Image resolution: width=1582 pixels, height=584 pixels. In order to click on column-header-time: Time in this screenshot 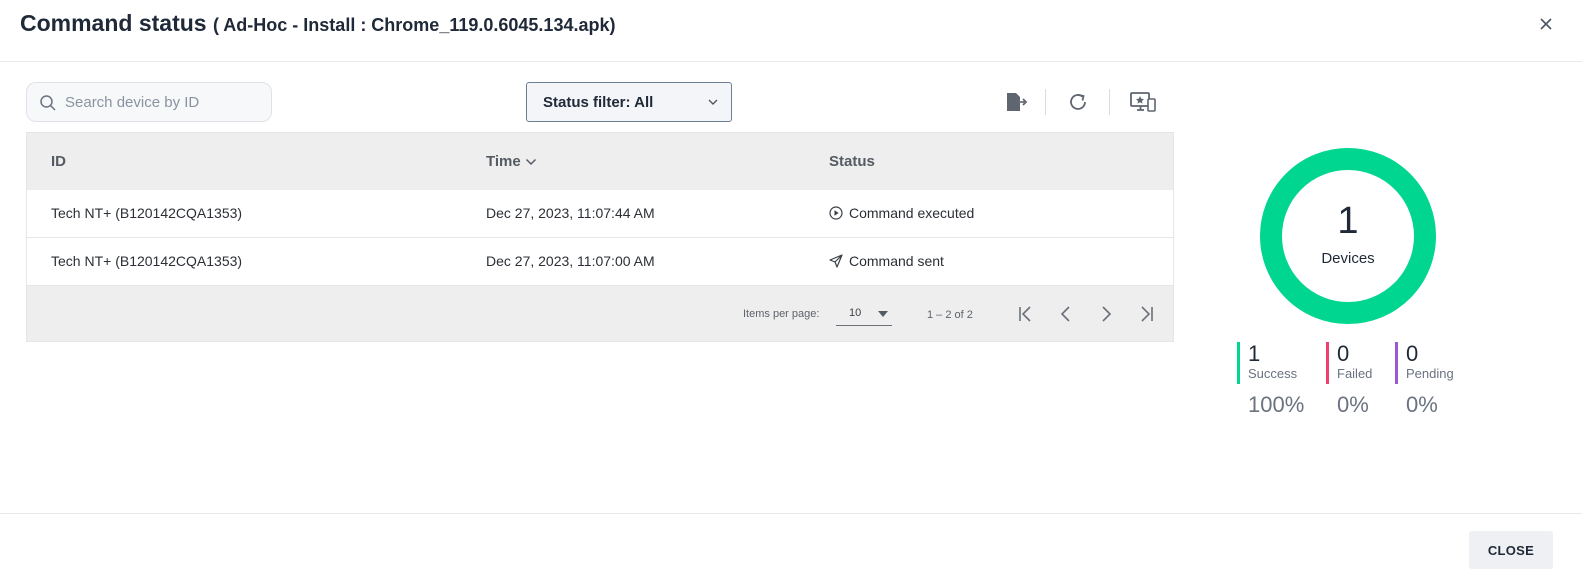, I will do `click(511, 161)`.